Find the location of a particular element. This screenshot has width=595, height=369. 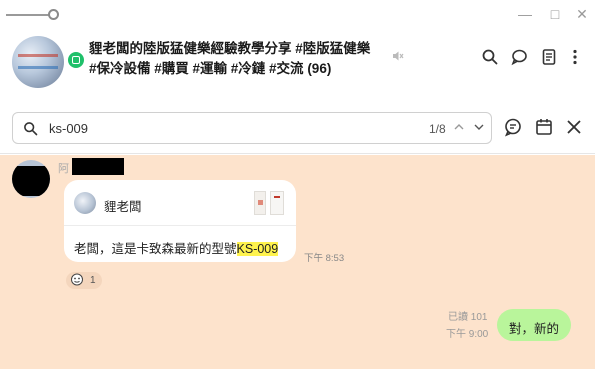

redacted-sender-name is located at coordinates (98, 166).